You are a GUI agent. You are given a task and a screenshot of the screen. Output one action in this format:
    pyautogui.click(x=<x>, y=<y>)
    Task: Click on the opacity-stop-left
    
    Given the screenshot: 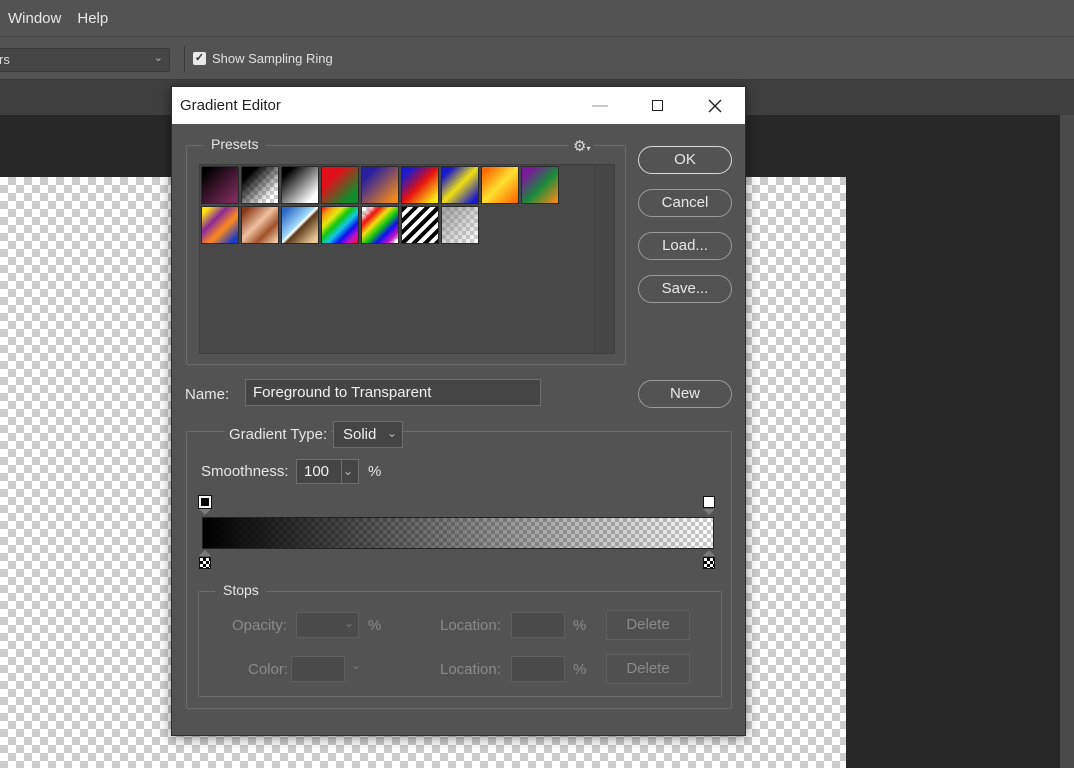 What is the action you would take?
    pyautogui.click(x=205, y=505)
    